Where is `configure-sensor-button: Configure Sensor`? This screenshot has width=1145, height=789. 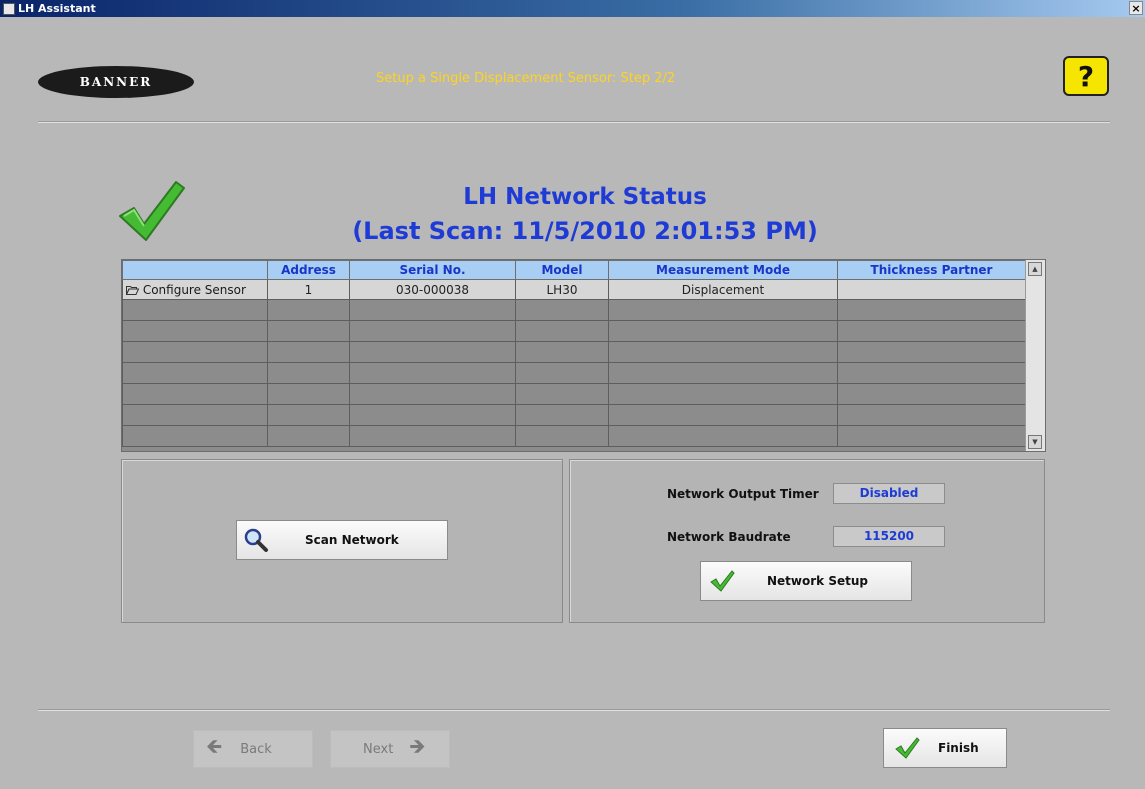
configure-sensor-button: Configure Sensor is located at coordinates (195, 289).